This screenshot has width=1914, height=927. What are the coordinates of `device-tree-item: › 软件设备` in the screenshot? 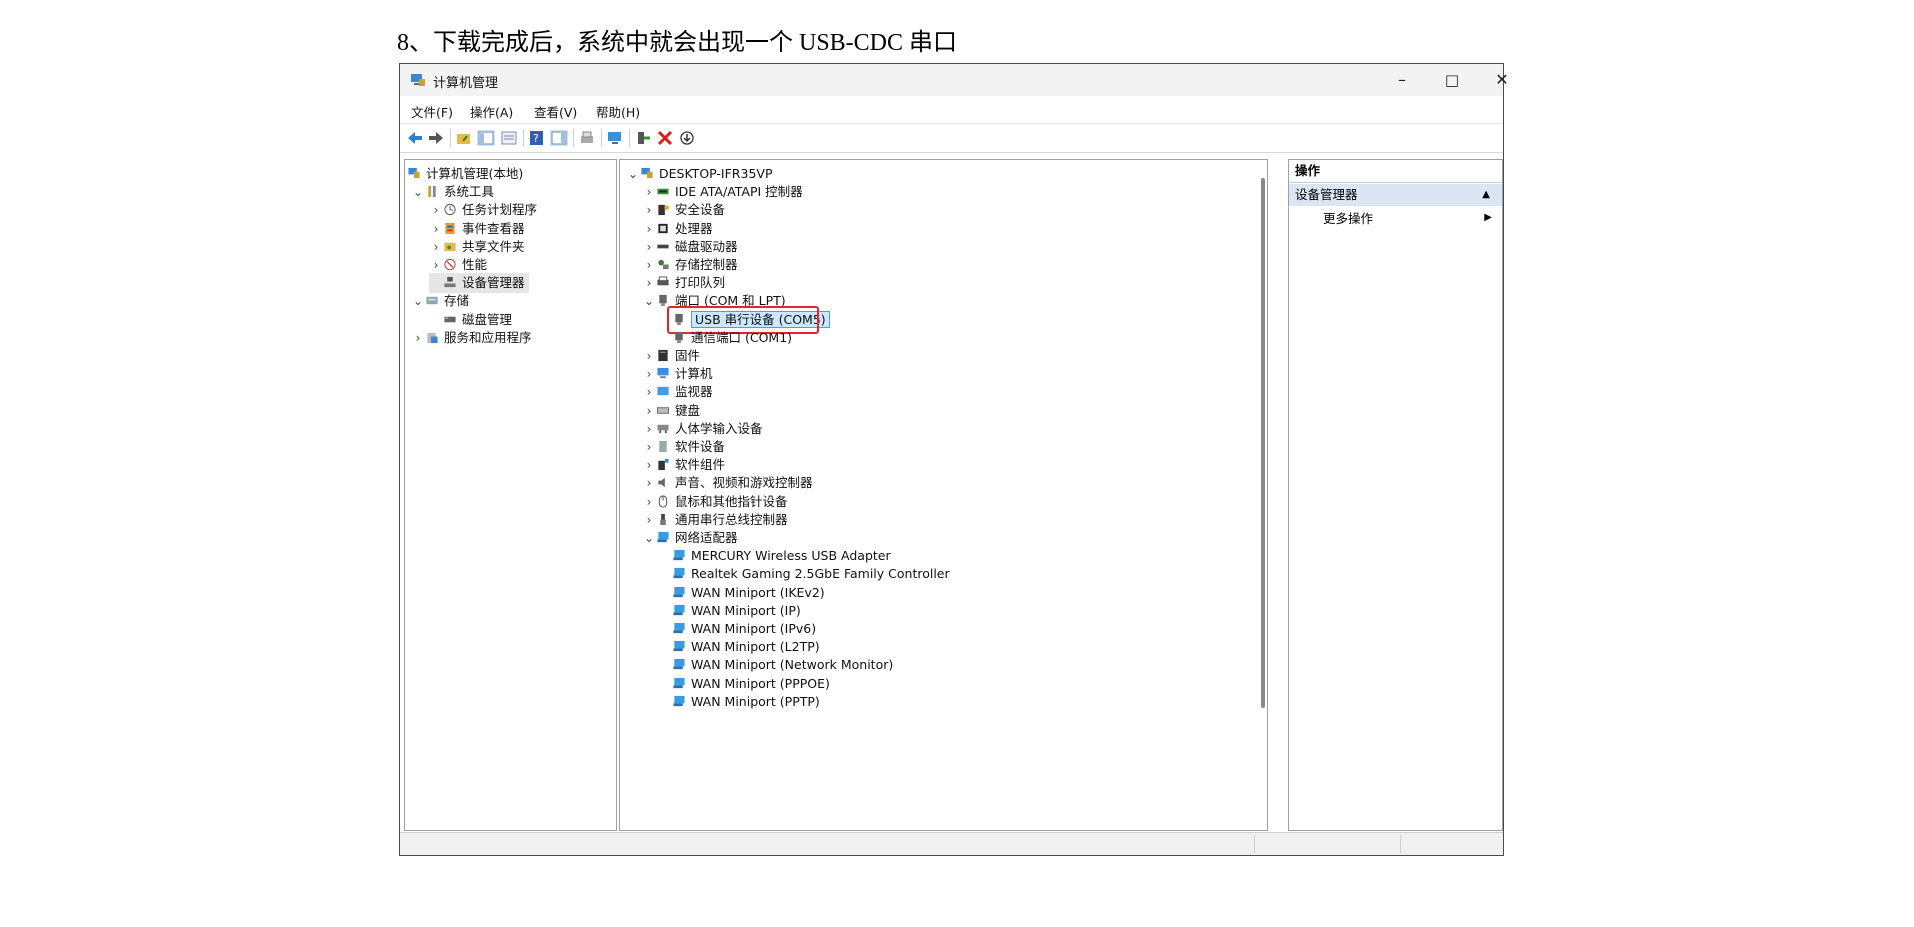 It's located at (683, 447).